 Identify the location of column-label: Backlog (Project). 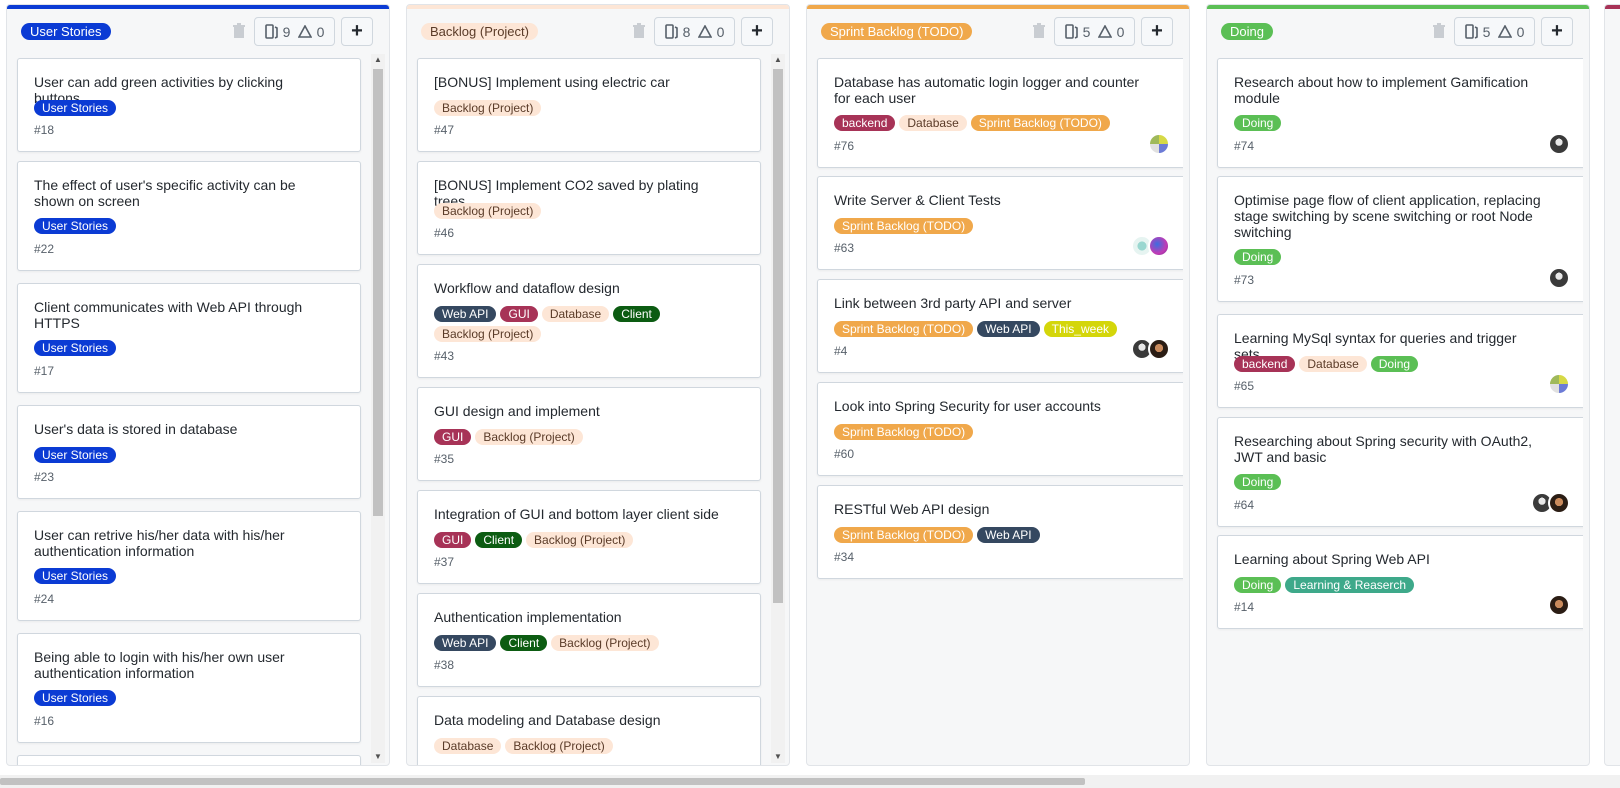
(479, 31).